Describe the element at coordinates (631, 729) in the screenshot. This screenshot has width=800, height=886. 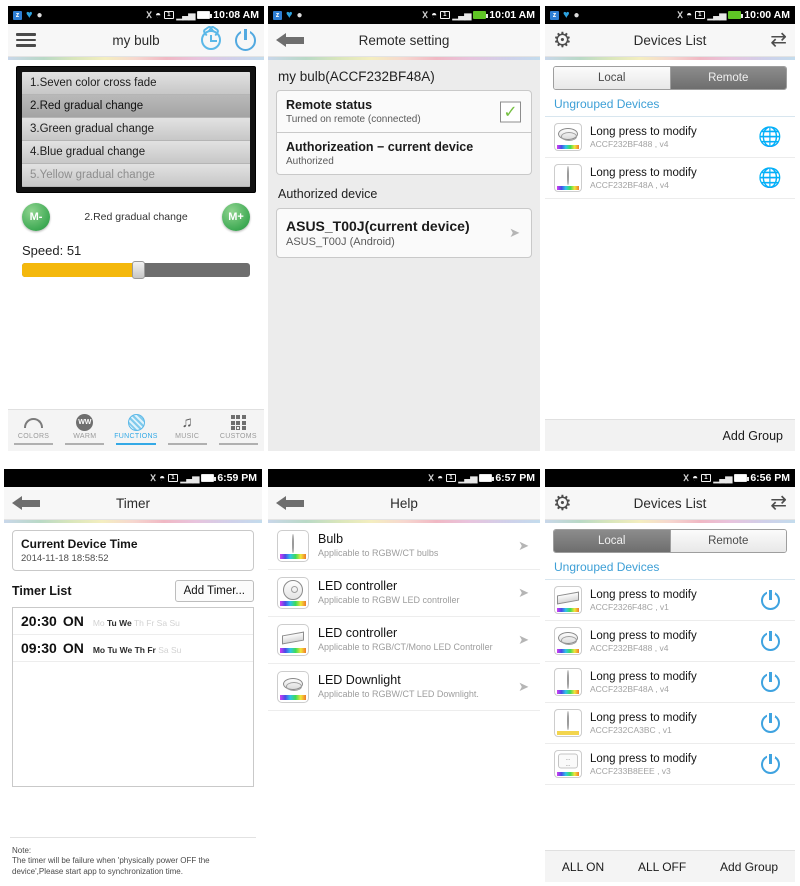
I see `device-id: ACCF232CA3BC , v1` at that location.